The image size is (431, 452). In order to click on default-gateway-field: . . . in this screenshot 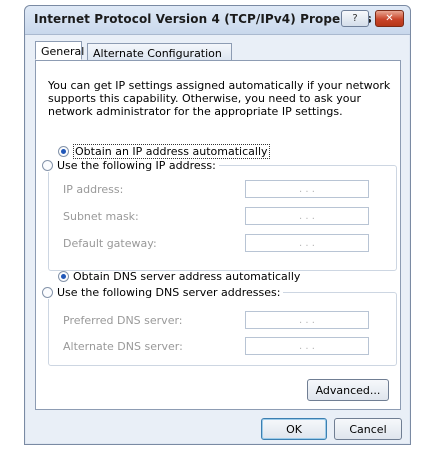, I will do `click(307, 243)`.